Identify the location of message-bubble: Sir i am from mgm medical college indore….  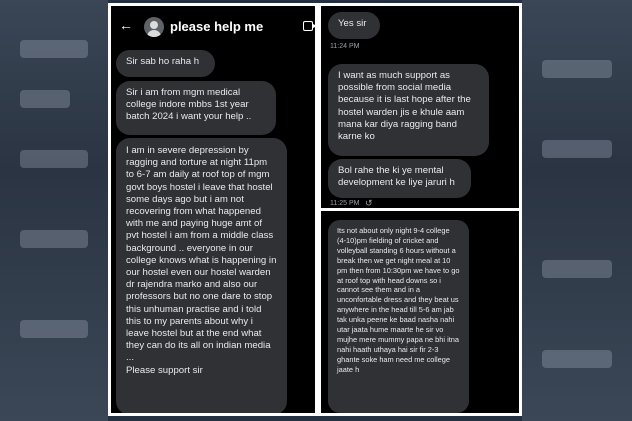
(196, 108).